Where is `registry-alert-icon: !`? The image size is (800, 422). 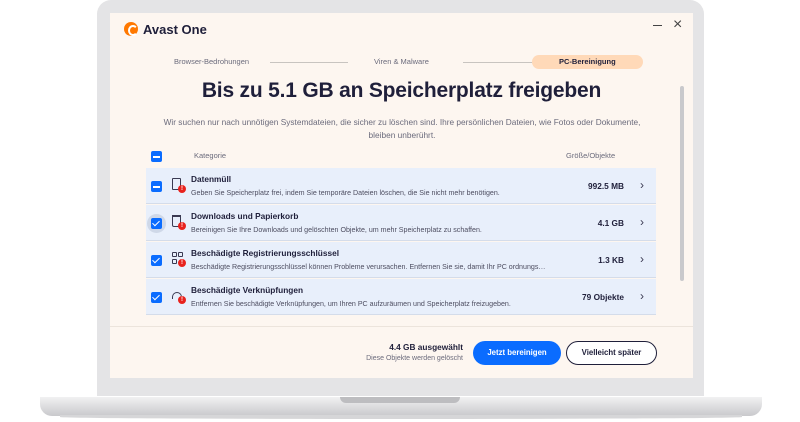 registry-alert-icon: ! is located at coordinates (178, 259).